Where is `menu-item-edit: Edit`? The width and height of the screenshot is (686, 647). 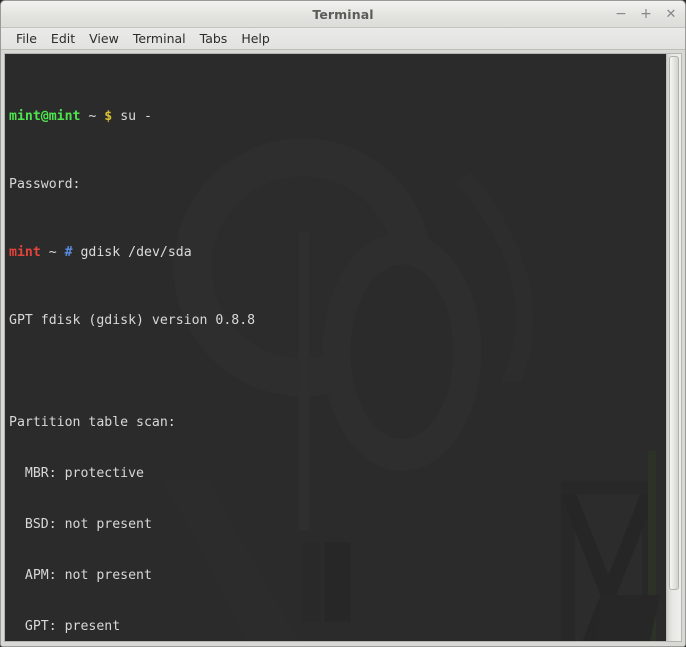
menu-item-edit: Edit is located at coordinates (63, 39).